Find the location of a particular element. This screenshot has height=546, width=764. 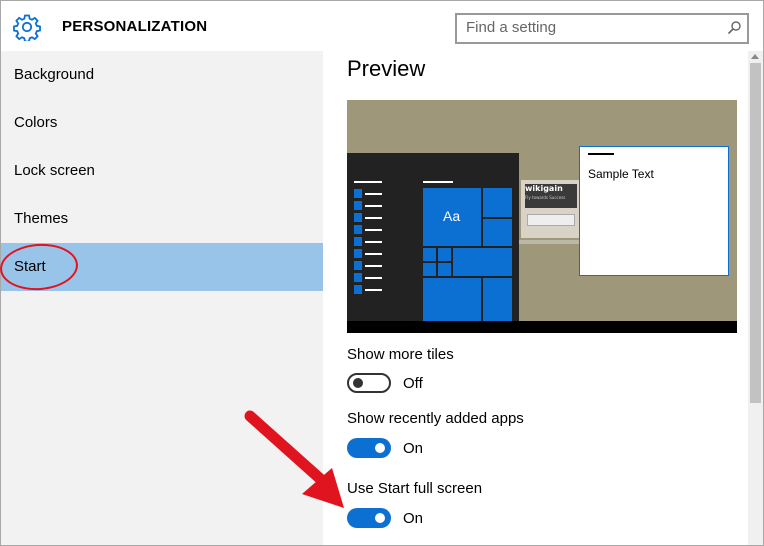

search-icon is located at coordinates (734, 28).